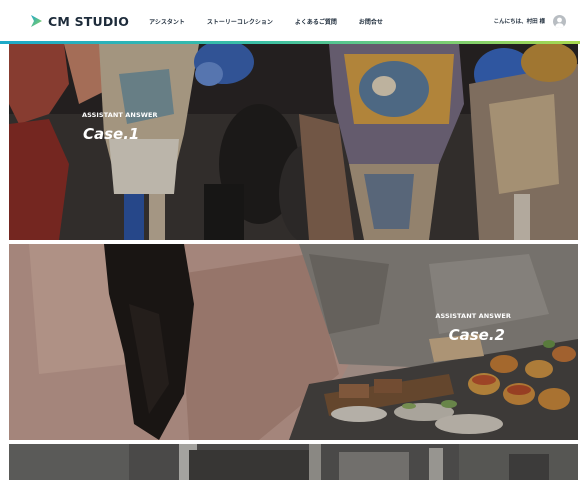 The image size is (580, 480). I want to click on main-nav: アシスタント ストーリーコレクション よくあるご質問 お問合せ, so click(266, 21).